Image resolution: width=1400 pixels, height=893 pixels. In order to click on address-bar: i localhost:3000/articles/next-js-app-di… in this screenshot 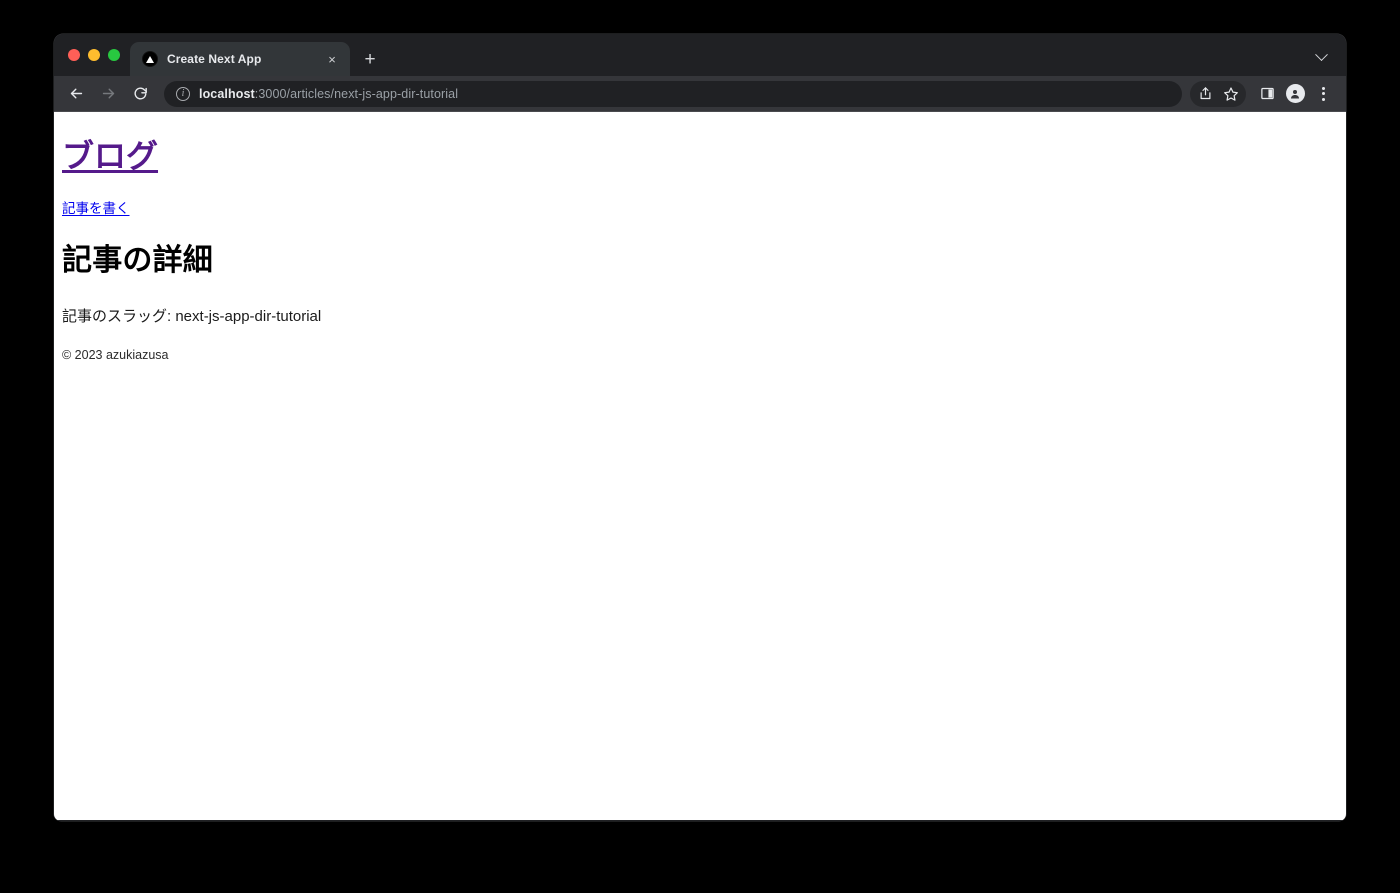, I will do `click(673, 93)`.